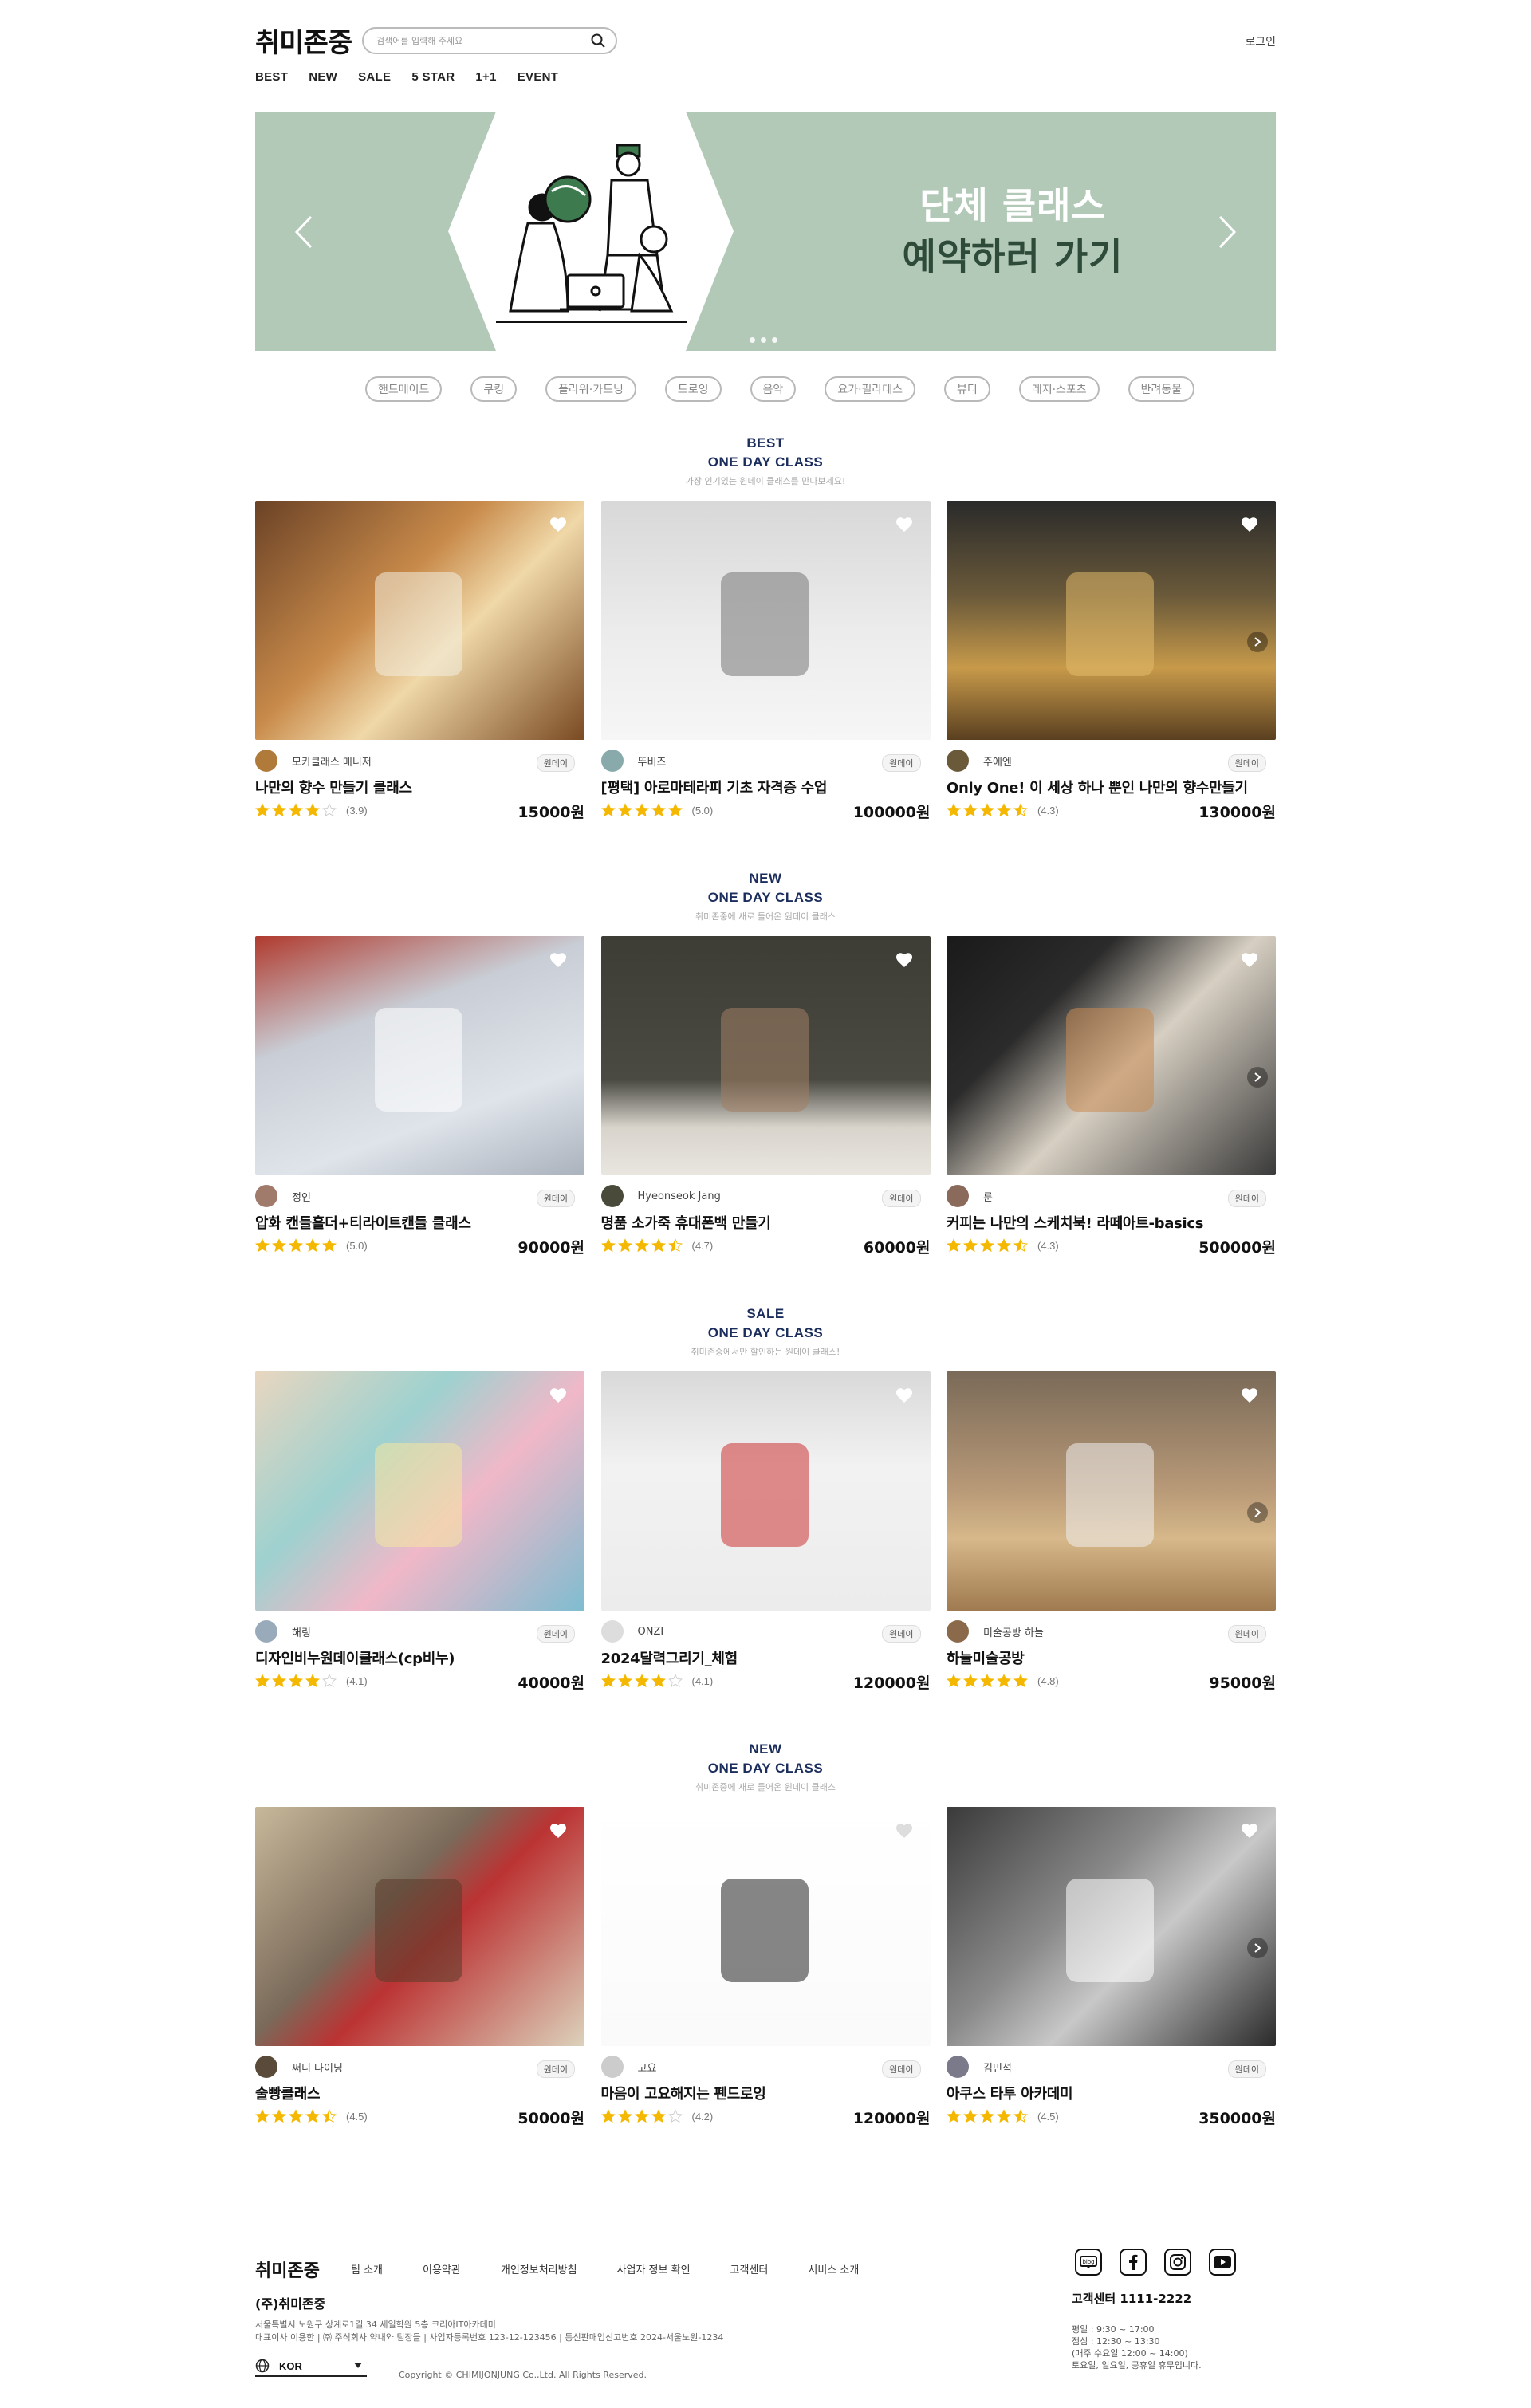 The width and height of the screenshot is (1531, 2408). I want to click on category-chip: 음악, so click(773, 389).